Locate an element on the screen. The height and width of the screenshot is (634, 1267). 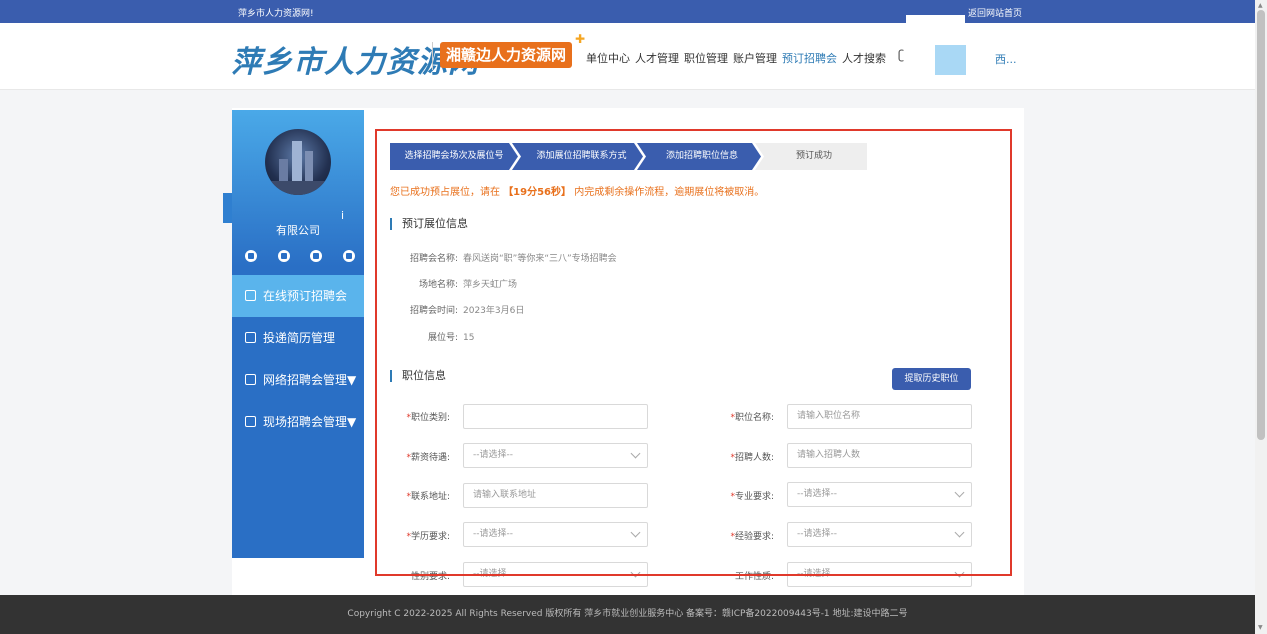
sidebar-item-label: 投递简历管理 is located at coordinates (299, 338).